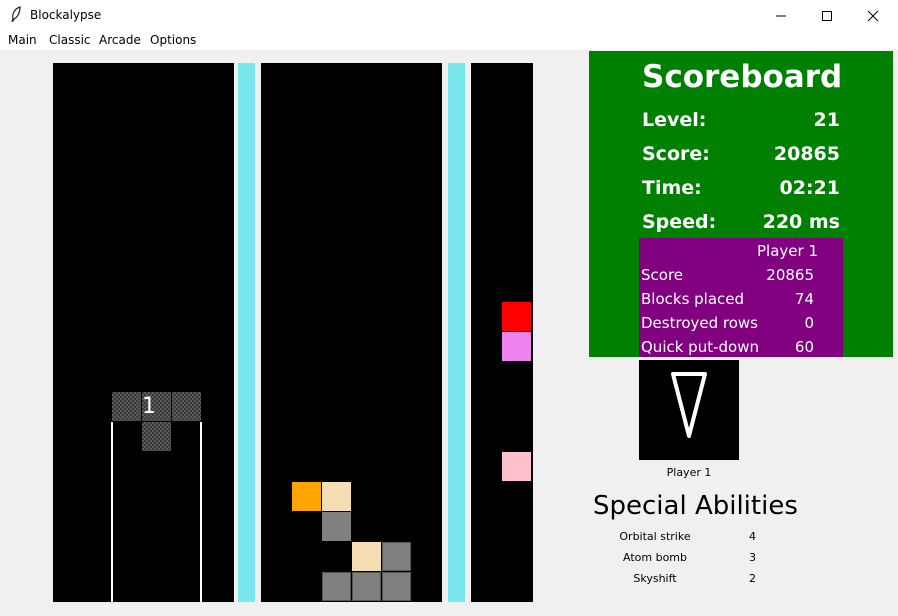 The image size is (898, 616). Describe the element at coordinates (449, 40) in the screenshot. I see `menu-bar: Main Classic Arcade Options` at that location.